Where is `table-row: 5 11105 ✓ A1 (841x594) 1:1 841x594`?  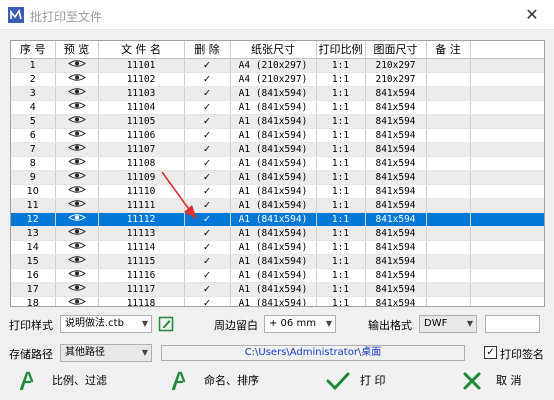 table-row: 5 11105 ✓ A1 (841x594) 1:1 841x594 is located at coordinates (277, 121).